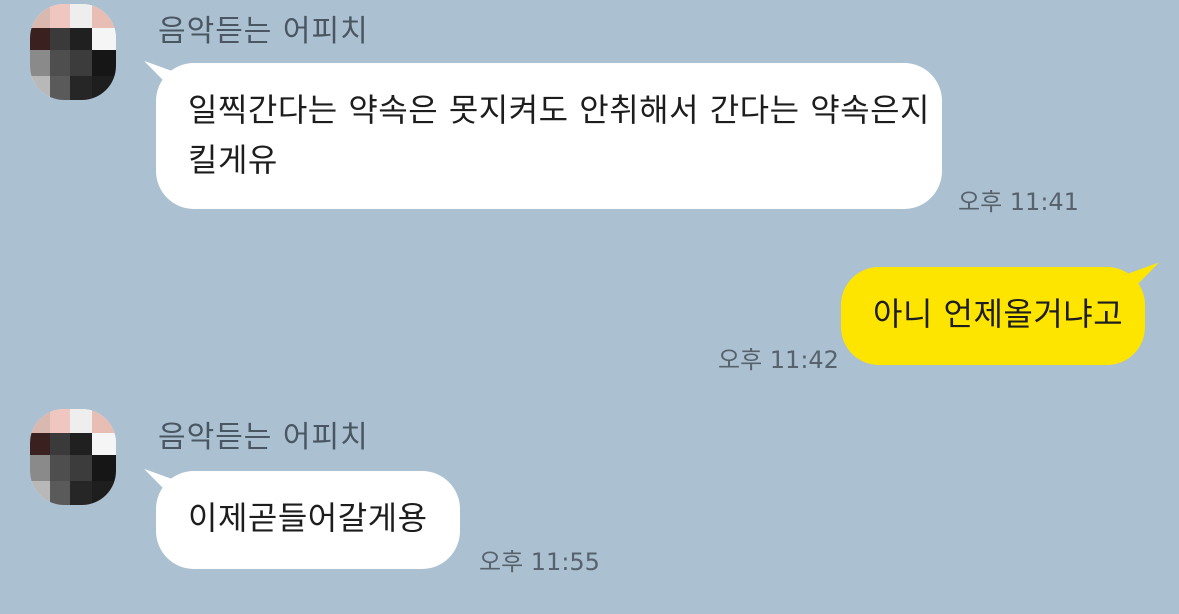 This screenshot has height=614, width=1179. Describe the element at coordinates (998, 314) in the screenshot. I see `message-text: 아니 언제올거냐고` at that location.